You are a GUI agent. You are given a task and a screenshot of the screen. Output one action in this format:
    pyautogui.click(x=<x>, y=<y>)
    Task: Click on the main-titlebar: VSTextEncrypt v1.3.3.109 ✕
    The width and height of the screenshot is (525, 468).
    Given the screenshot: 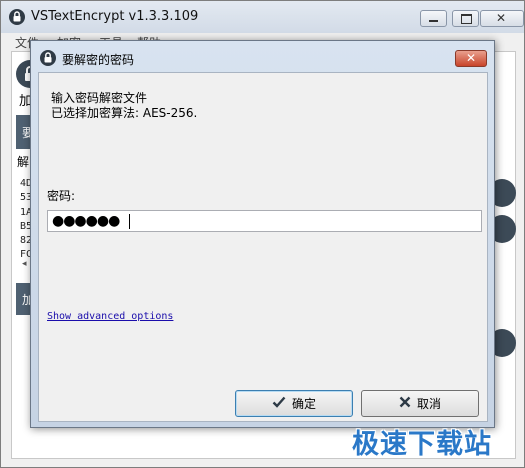 What is the action you would take?
    pyautogui.click(x=262, y=17)
    